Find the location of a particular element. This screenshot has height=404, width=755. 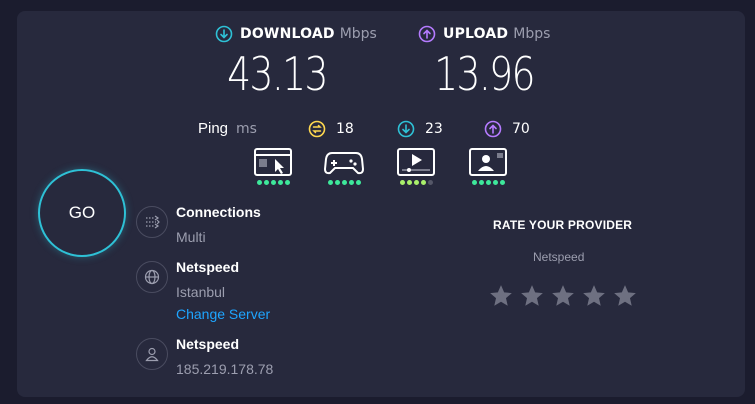

download-latency-icon is located at coordinates (406, 129).